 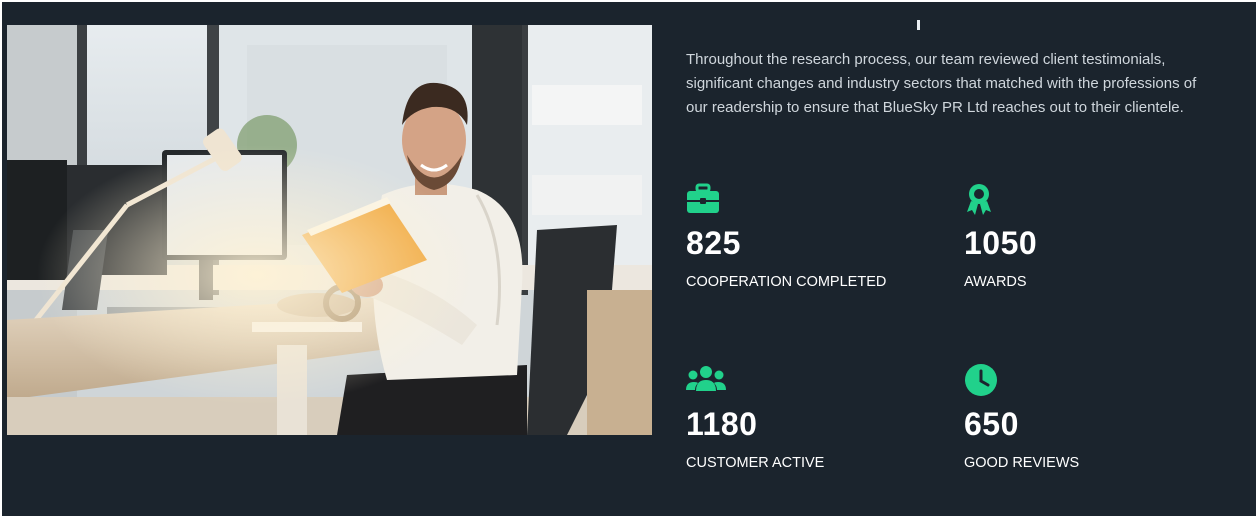 What do you see at coordinates (995, 282) in the screenshot?
I see `stat-label: AWARDS` at bounding box center [995, 282].